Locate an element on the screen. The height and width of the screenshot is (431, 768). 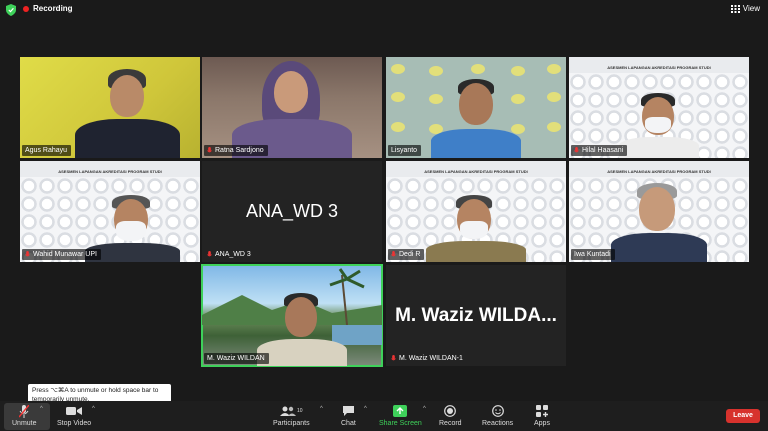
participants-label: Participants is located at coordinates (291, 423).